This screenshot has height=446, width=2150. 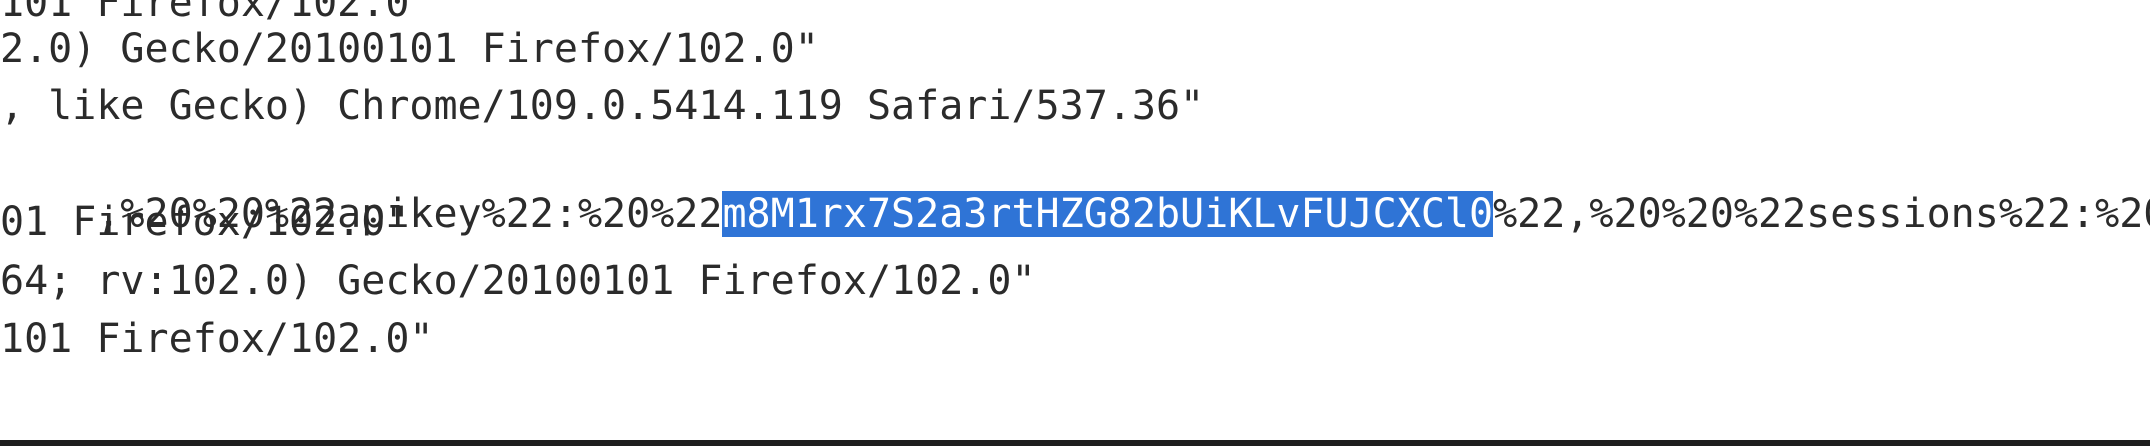 I want to click on selected-text-apikey: m8M1rx7S2a3rtHZG82bUiKLvFUJCXCl0, so click(x=1108, y=214).